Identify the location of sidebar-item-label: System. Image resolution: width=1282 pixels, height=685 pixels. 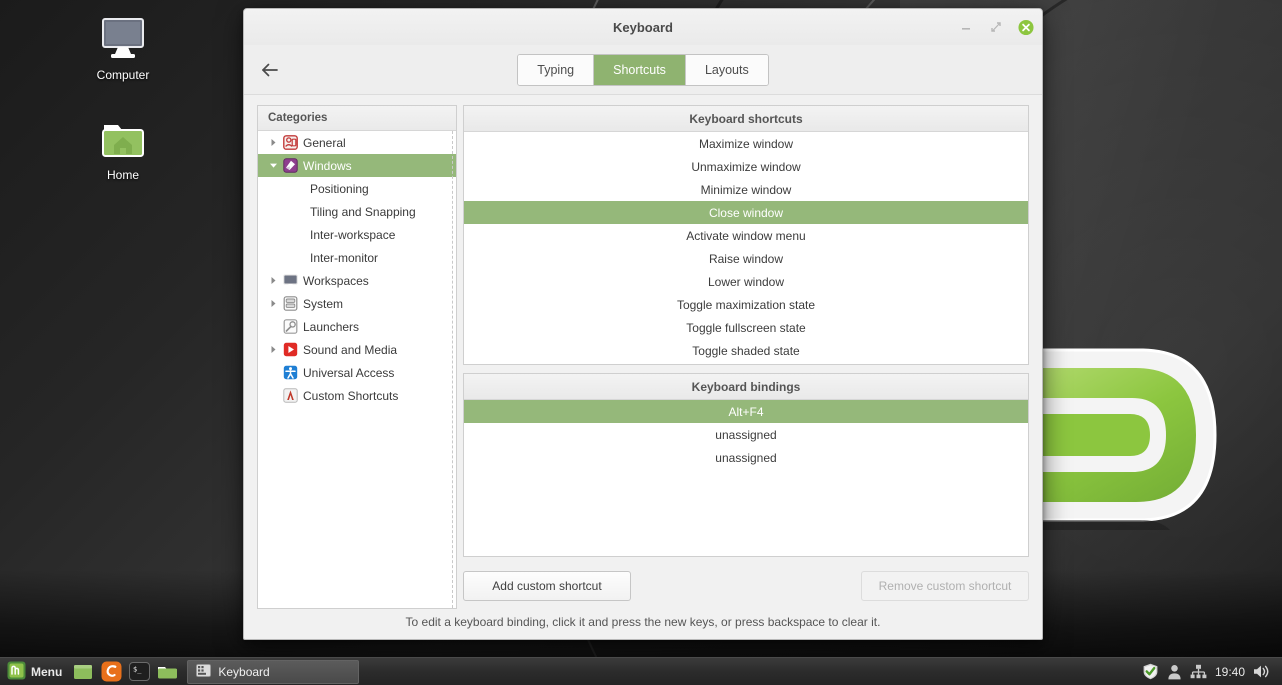
(323, 303).